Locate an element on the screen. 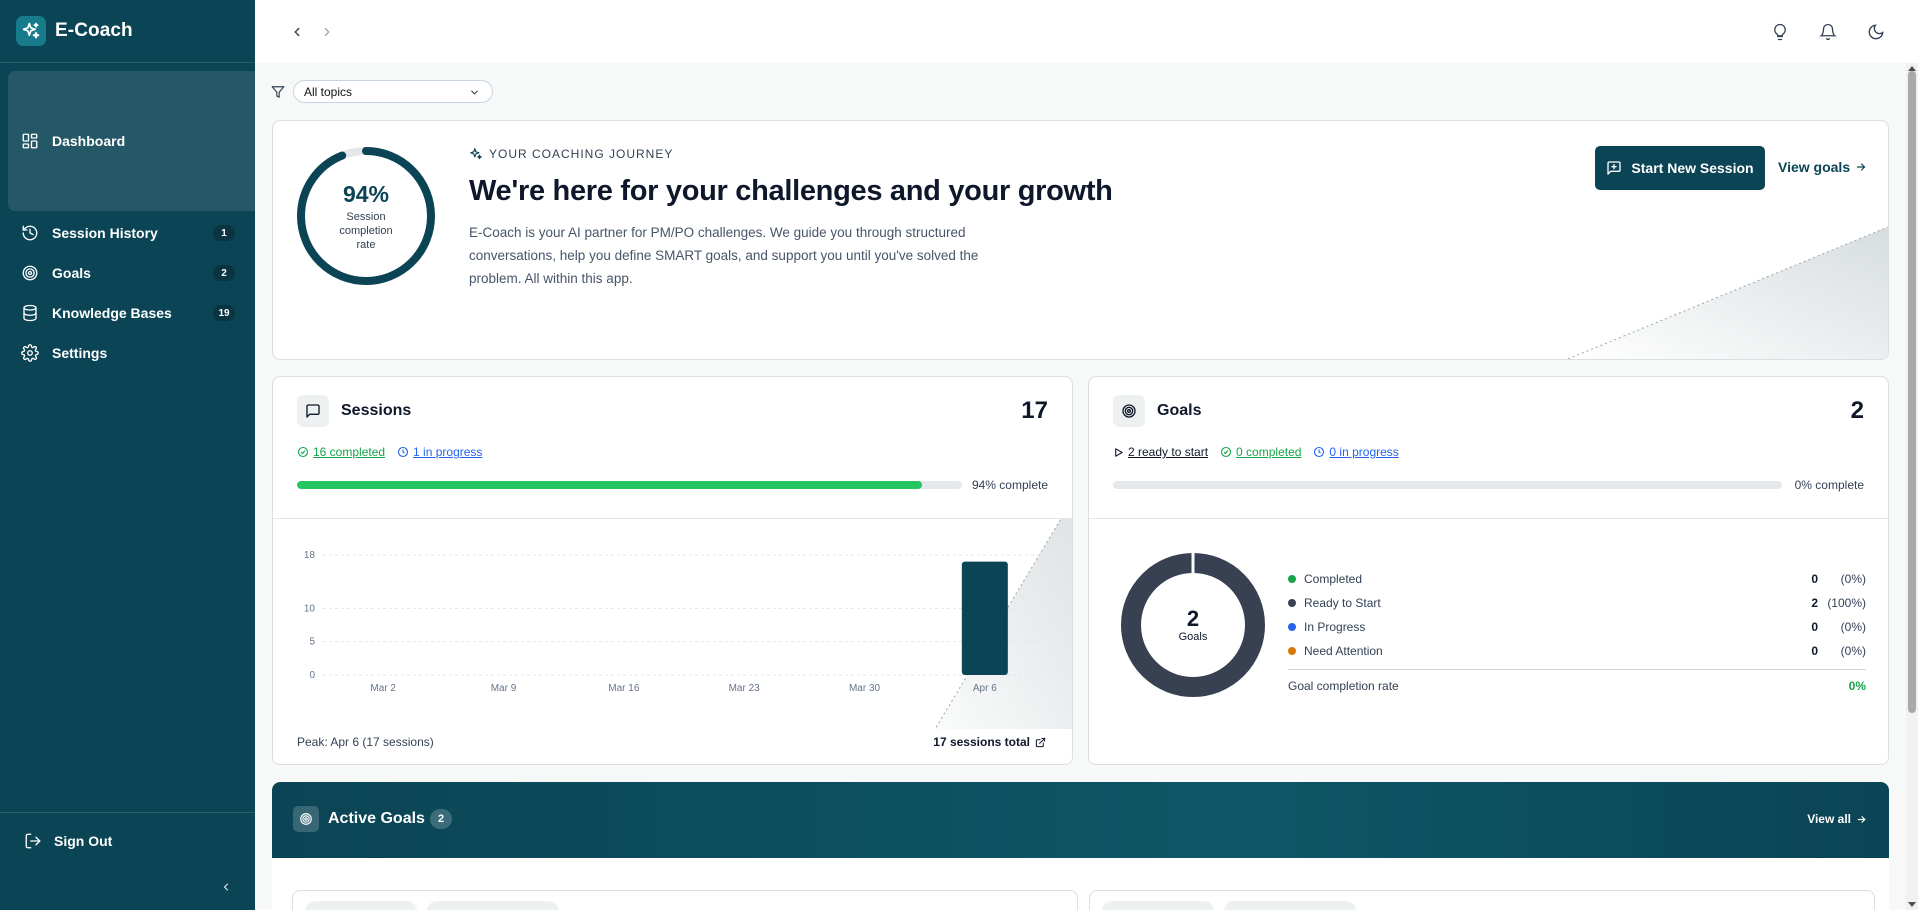 Image resolution: width=1918 pixels, height=910 pixels. x-tick-label: Mar 9 is located at coordinates (504, 688).